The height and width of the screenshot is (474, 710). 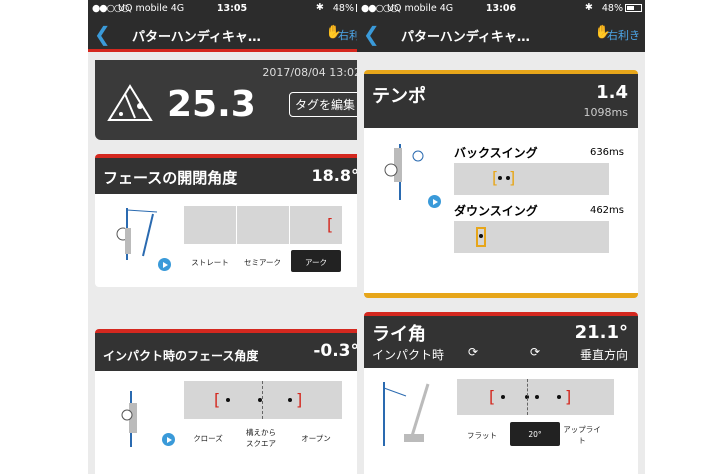 What do you see at coordinates (496, 211) in the screenshot?
I see `downswing-label: ダウンスイング` at bounding box center [496, 211].